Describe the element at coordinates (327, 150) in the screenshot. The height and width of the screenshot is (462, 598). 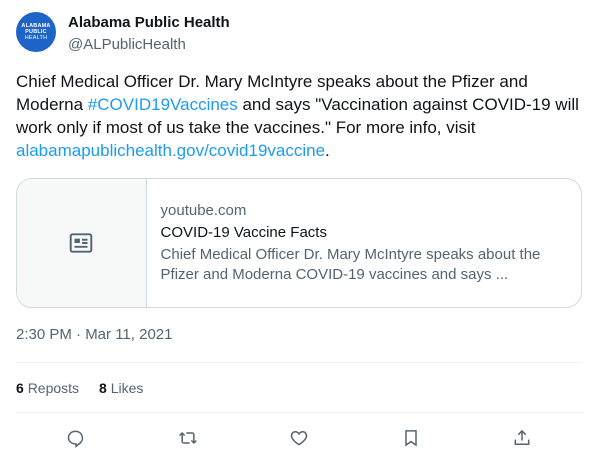
I see `tweet-text-part-3: .` at that location.